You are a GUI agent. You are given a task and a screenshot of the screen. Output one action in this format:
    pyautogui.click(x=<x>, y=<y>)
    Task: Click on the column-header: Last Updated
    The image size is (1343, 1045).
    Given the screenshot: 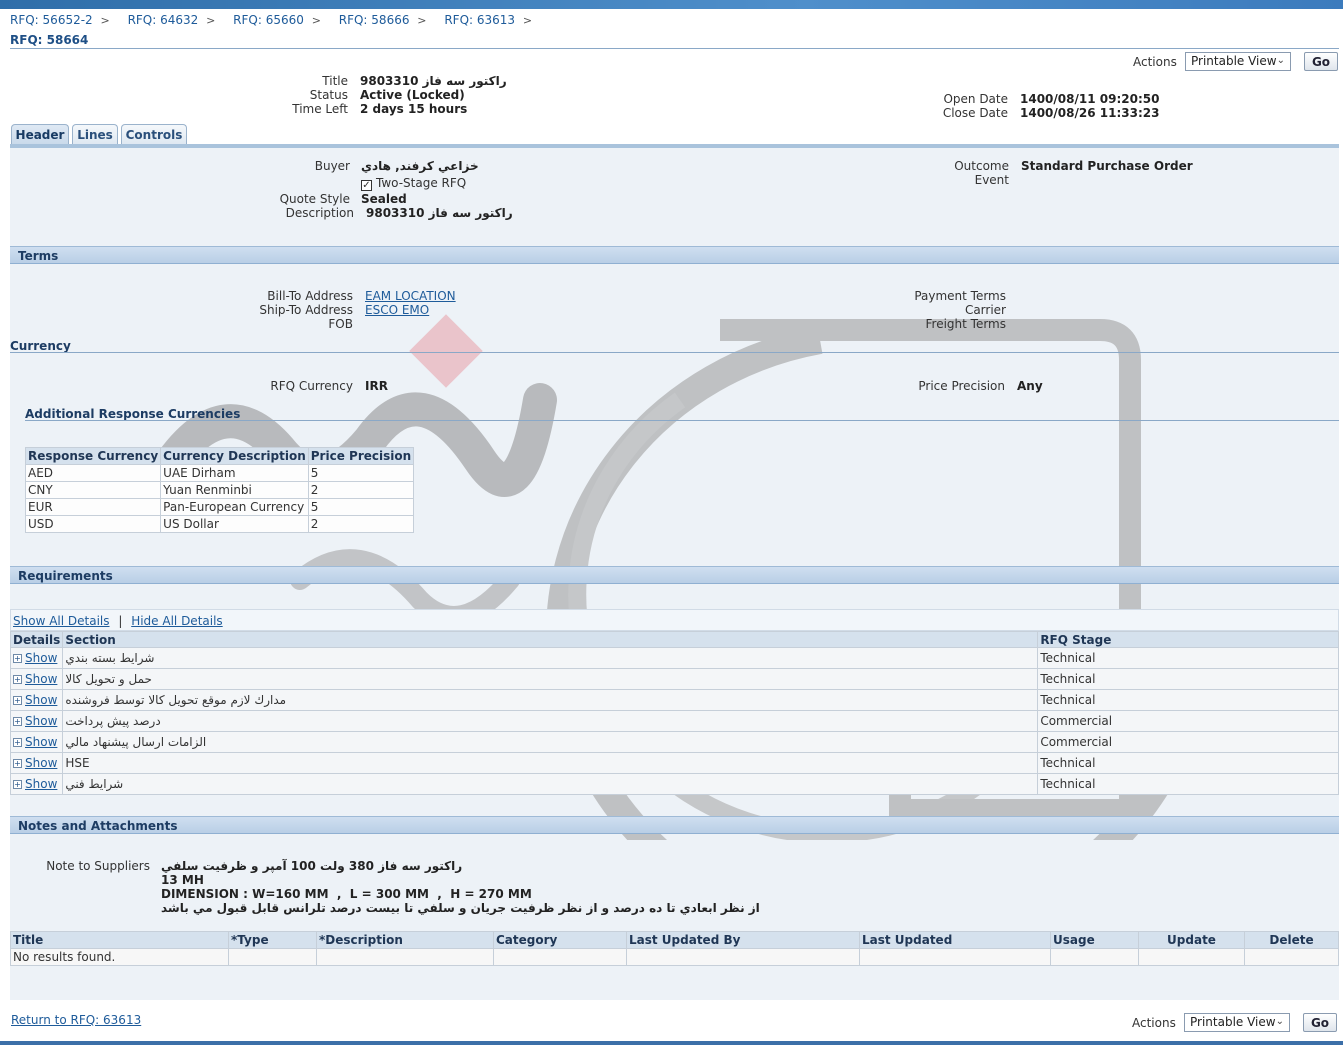 What is the action you would take?
    pyautogui.click(x=955, y=940)
    